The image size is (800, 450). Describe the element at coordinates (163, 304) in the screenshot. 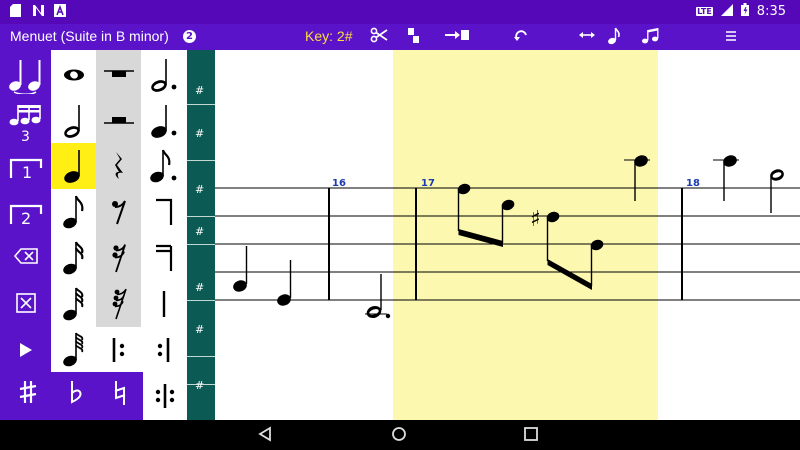

I see `palette-barline` at that location.